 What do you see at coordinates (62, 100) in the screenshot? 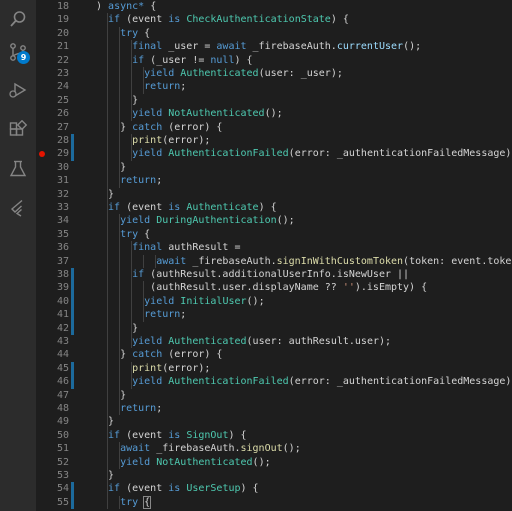
I see `line-number: 25` at bounding box center [62, 100].